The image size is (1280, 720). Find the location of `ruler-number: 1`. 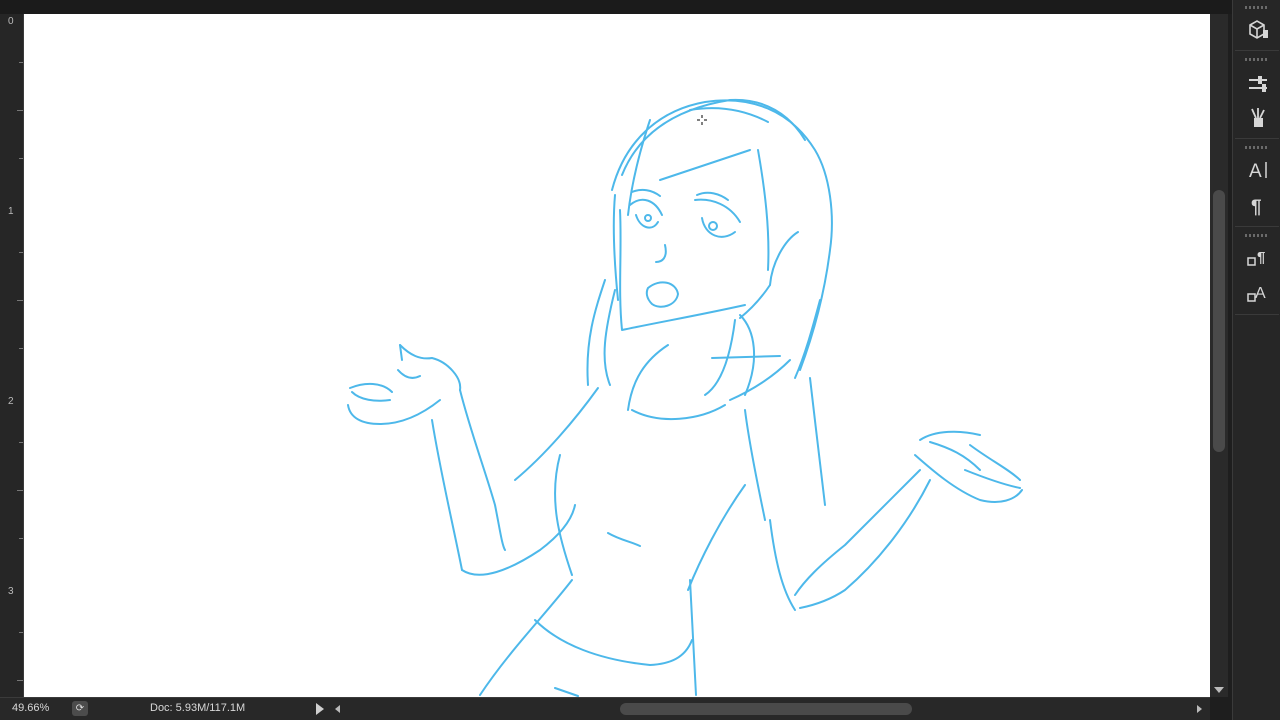

ruler-number: 1 is located at coordinates (11, 211).